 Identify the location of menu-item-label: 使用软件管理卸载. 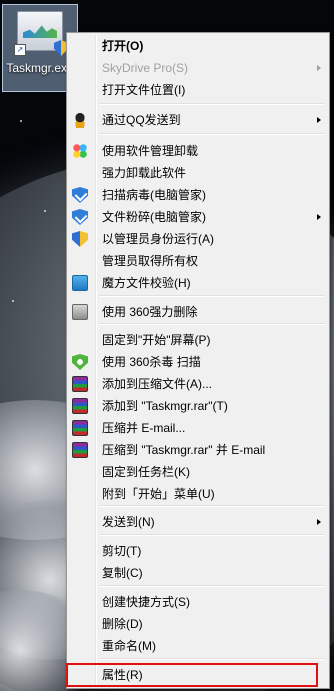
(150, 151).